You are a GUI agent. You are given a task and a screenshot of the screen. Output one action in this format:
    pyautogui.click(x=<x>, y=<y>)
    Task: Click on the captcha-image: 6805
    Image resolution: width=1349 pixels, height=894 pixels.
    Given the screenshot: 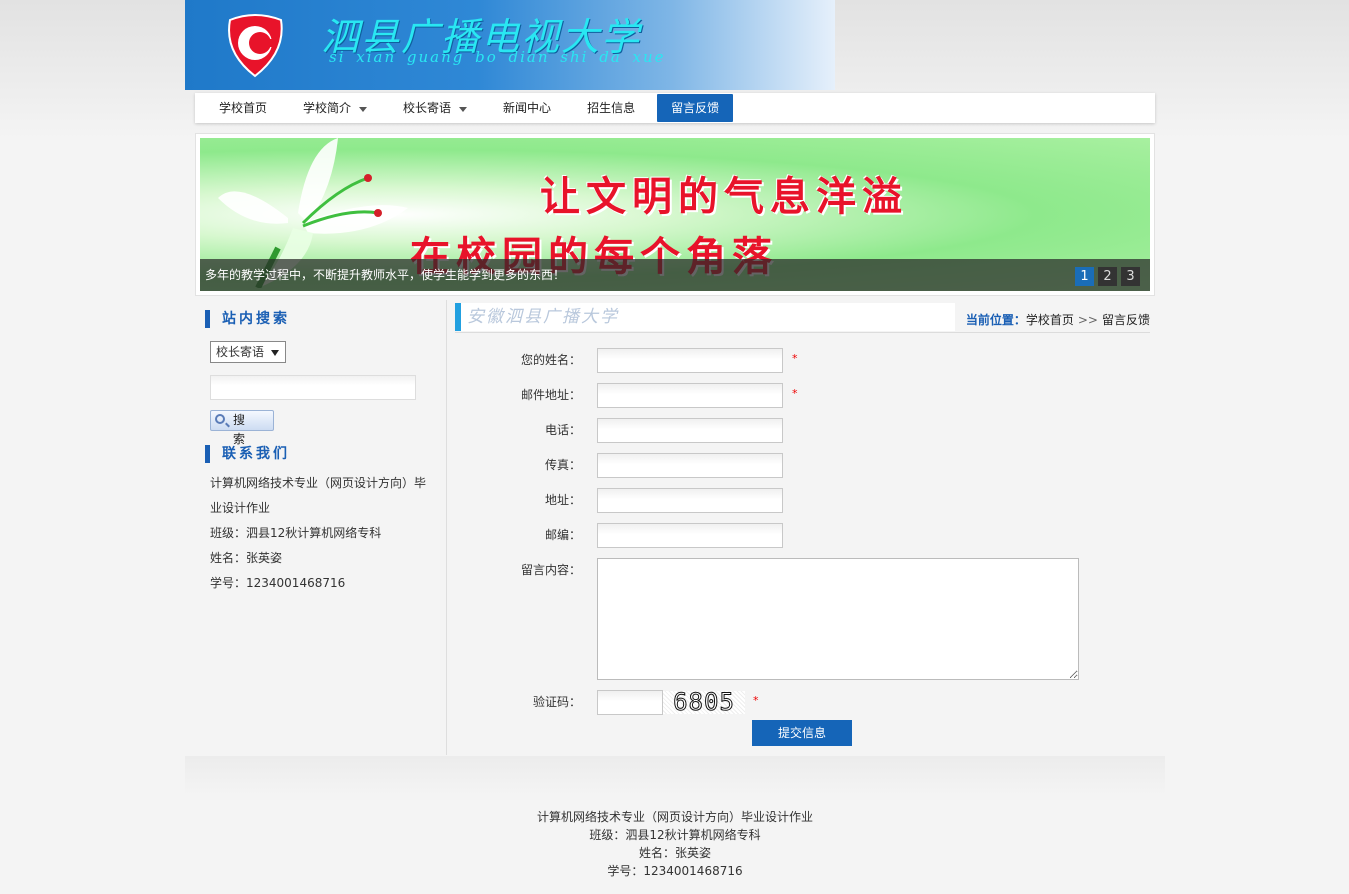 What is the action you would take?
    pyautogui.click(x=704, y=702)
    